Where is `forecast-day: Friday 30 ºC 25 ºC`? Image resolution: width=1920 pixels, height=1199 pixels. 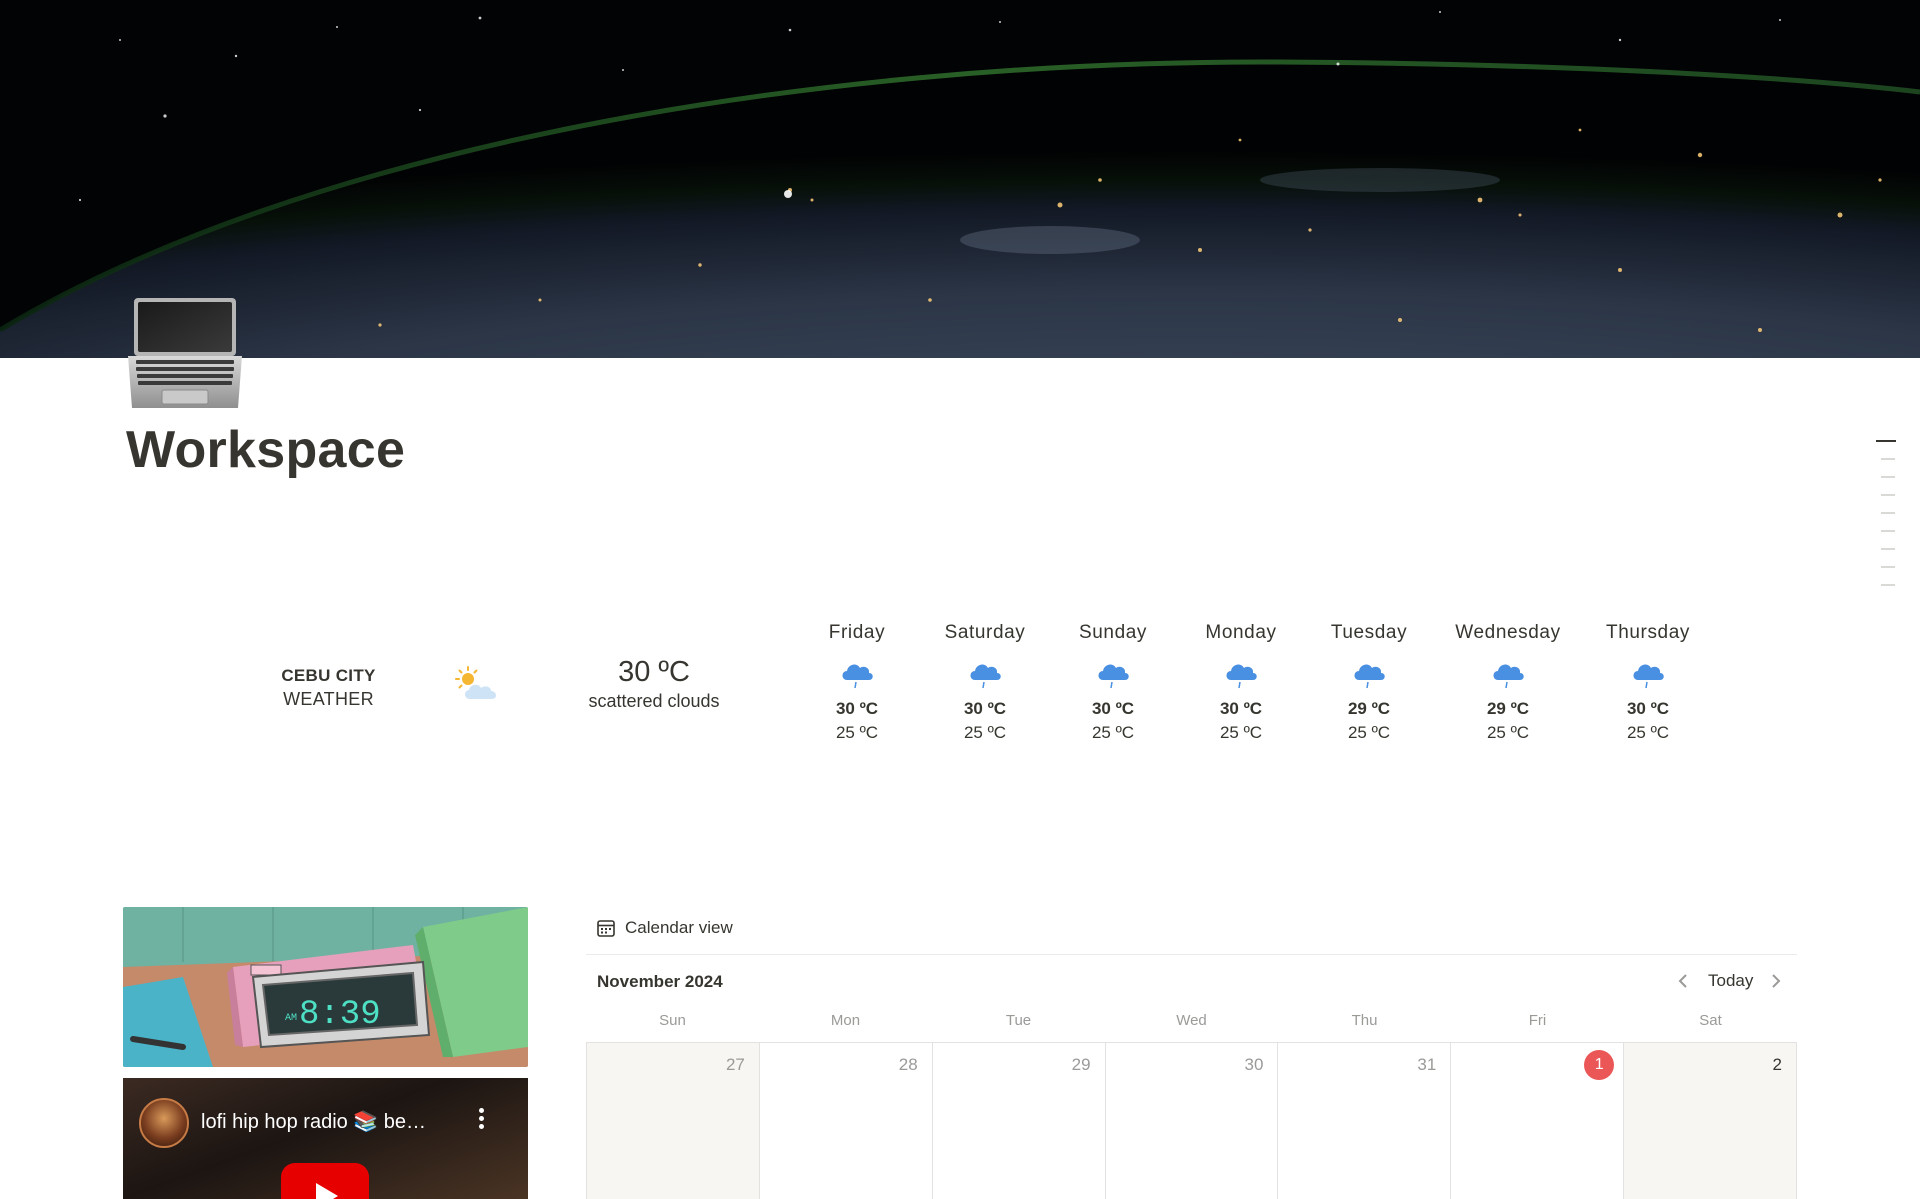
forecast-day: Friday 30 ºC 25 ºC is located at coordinates (857, 682).